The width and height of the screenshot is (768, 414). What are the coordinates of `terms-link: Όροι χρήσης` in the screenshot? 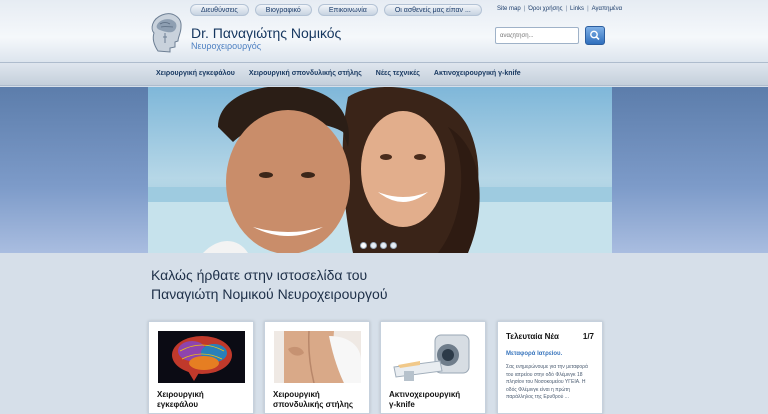 It's located at (545, 9).